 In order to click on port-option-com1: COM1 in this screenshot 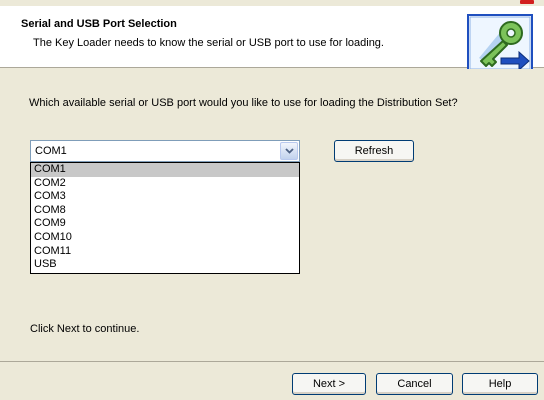, I will do `click(165, 170)`.